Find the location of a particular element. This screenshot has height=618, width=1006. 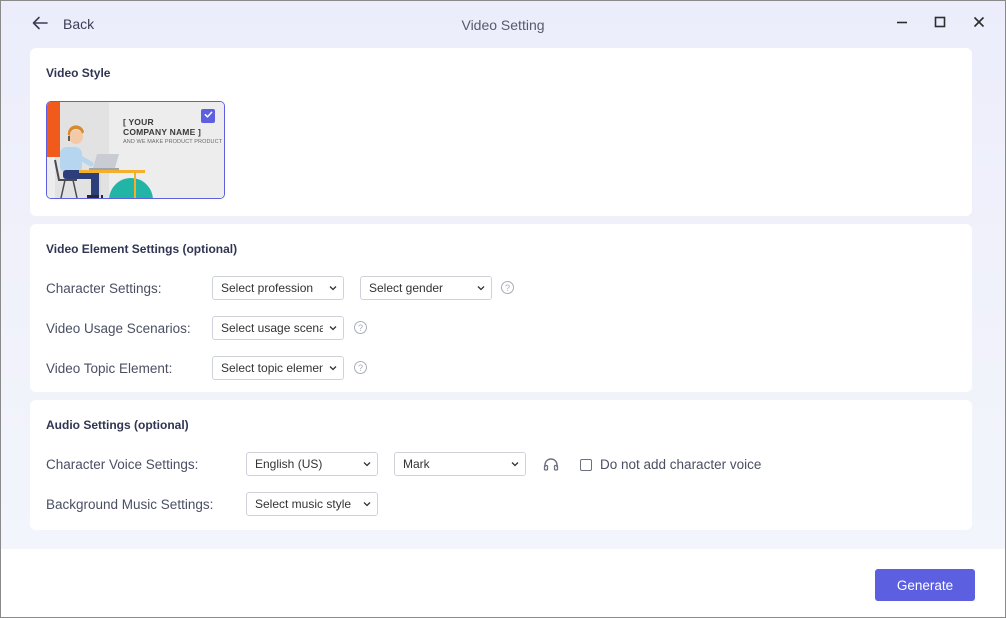

usage-scenario-select: Select usage scenario is located at coordinates (278, 328).